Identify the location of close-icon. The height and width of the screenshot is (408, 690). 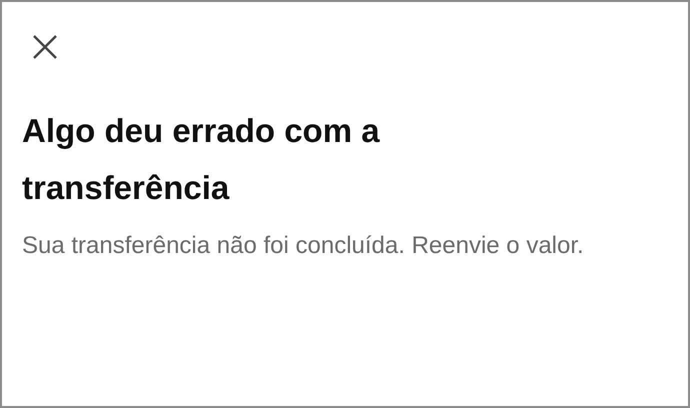
(45, 47).